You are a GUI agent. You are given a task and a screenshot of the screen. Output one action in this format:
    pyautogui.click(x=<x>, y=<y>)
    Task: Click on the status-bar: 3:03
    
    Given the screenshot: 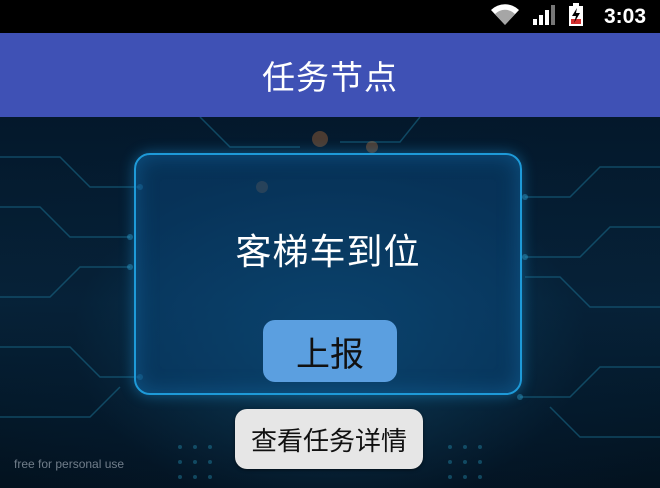 What is the action you would take?
    pyautogui.click(x=330, y=16)
    